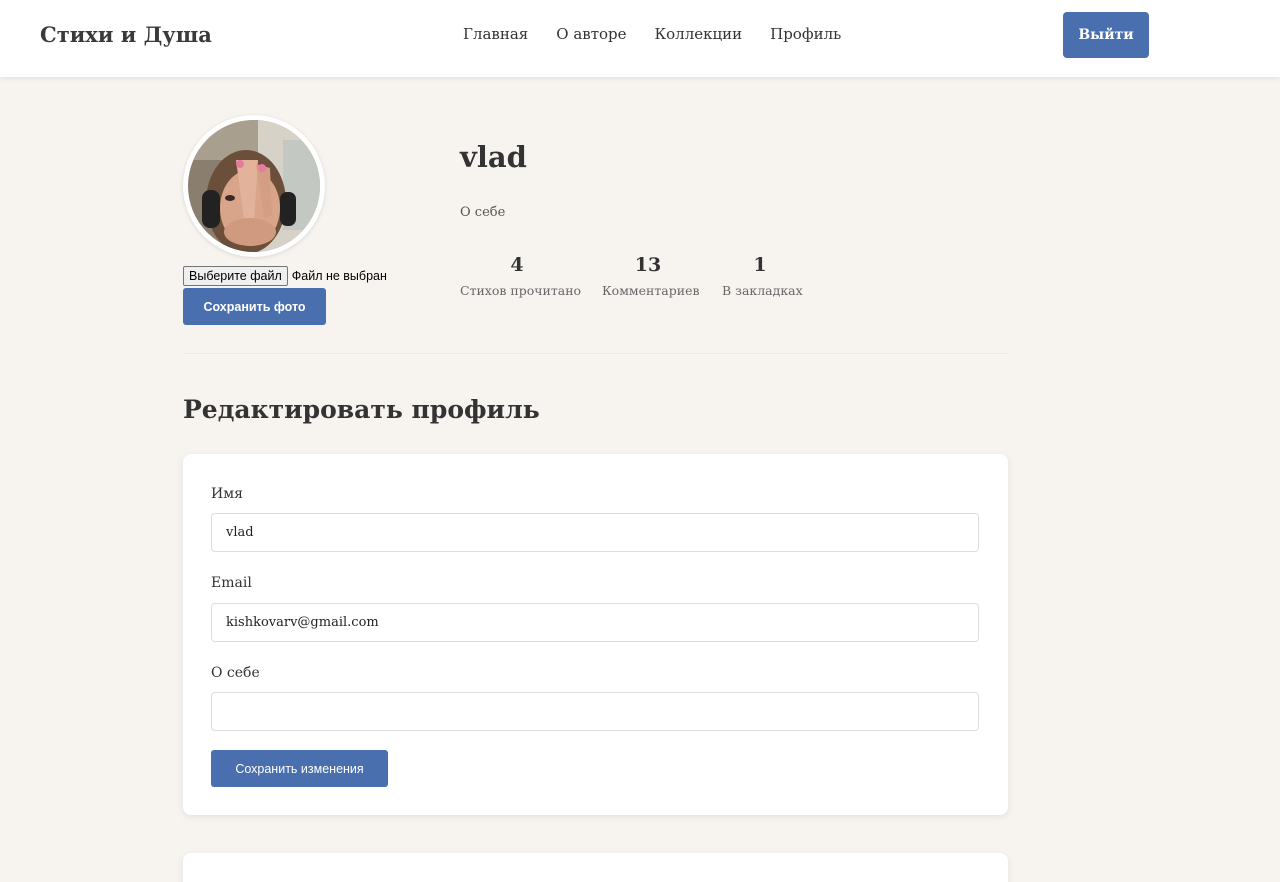  I want to click on stat-comments: 13 Комментариев, so click(651, 275).